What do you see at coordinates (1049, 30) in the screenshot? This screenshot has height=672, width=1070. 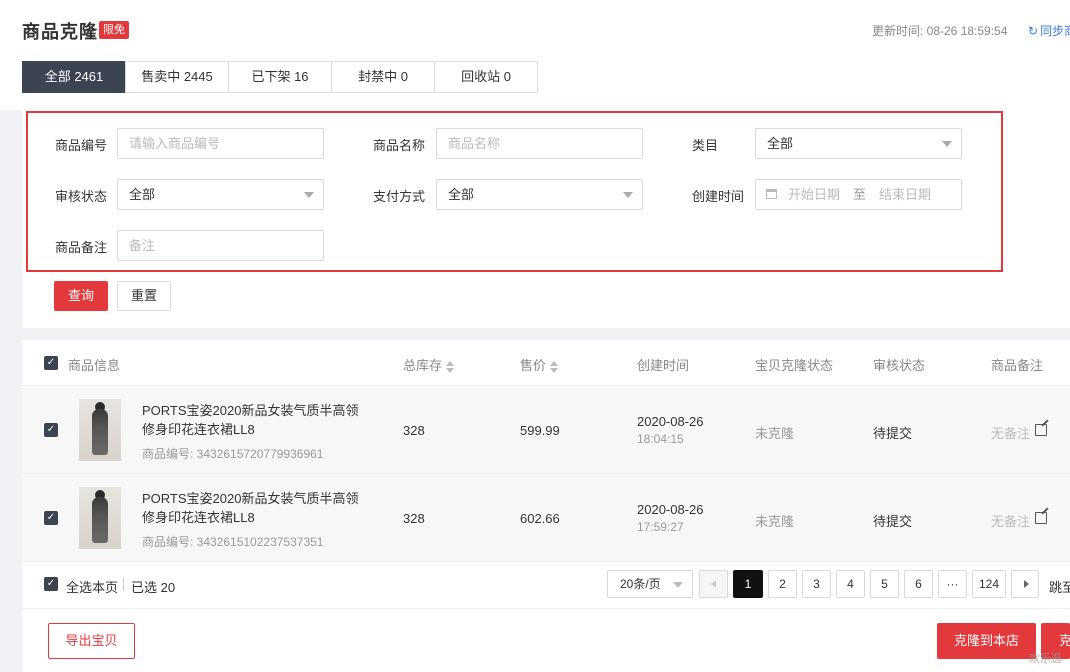 I see `sync-link: ↻同步商` at bounding box center [1049, 30].